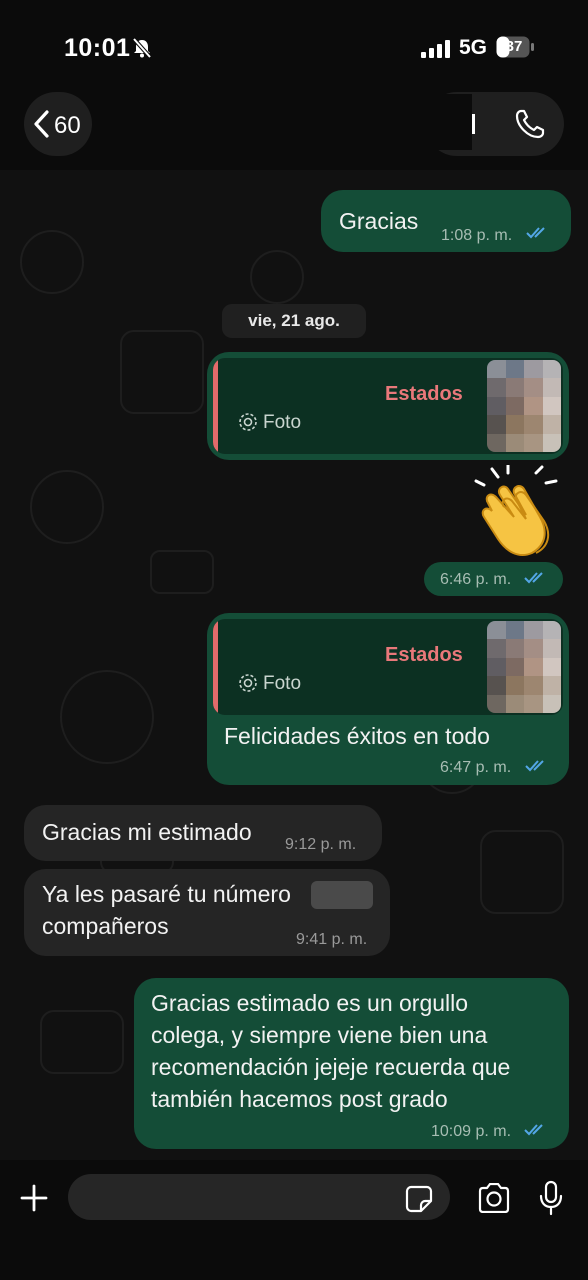 The height and width of the screenshot is (1280, 588). Describe the element at coordinates (294, 47) in the screenshot. I see `status-bar: 10:01 5G 37` at that location.